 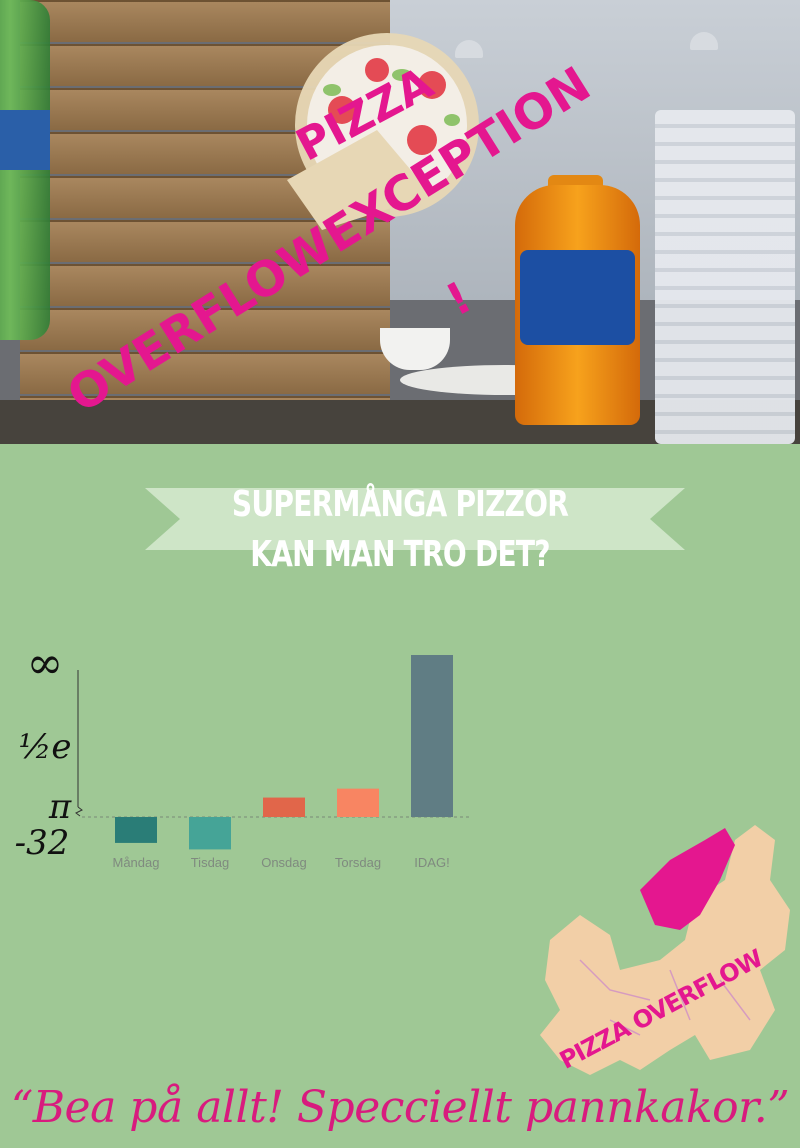 What do you see at coordinates (60, 807) in the screenshot?
I see `y-tick-label: π` at bounding box center [60, 807].